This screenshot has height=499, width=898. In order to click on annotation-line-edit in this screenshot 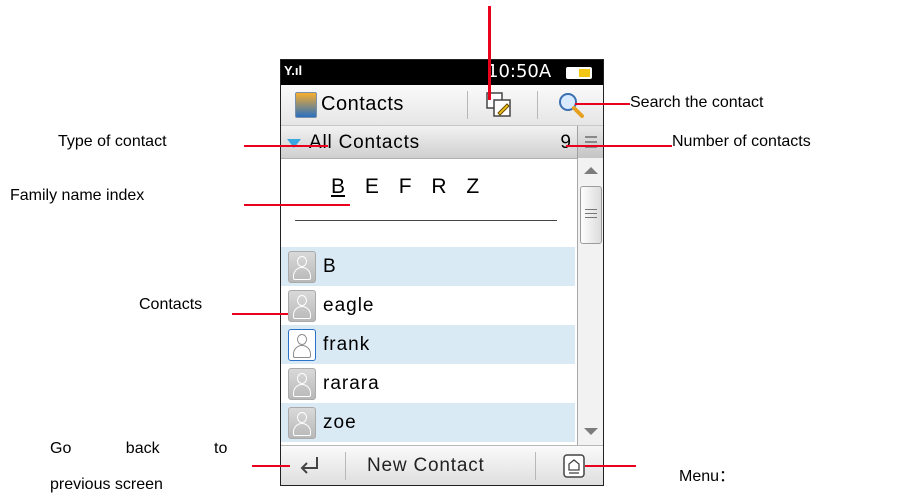, I will do `click(489, 53)`.